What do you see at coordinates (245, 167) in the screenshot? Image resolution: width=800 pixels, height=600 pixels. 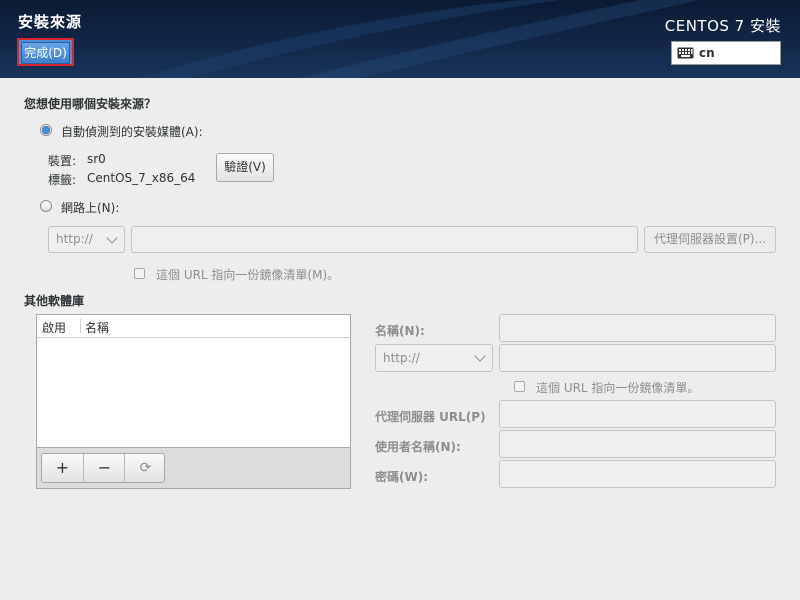 I see `verify-button: 驗證(V)` at bounding box center [245, 167].